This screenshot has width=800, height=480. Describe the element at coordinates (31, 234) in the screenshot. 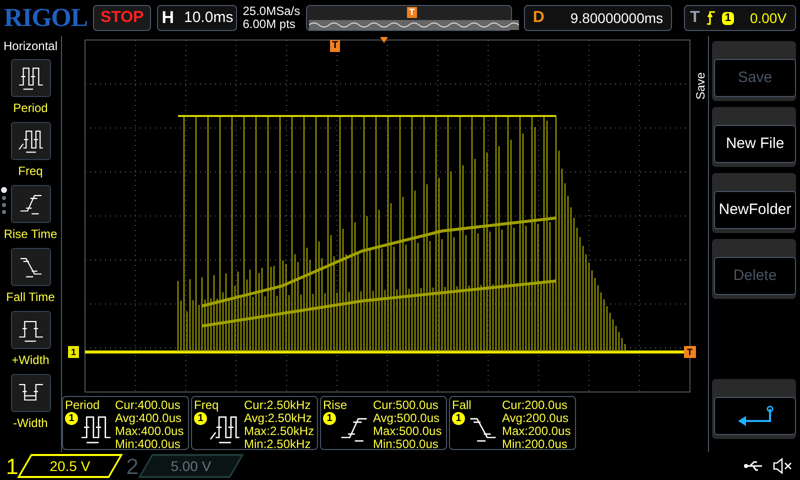

I see `measure-label: Rise Time` at that location.